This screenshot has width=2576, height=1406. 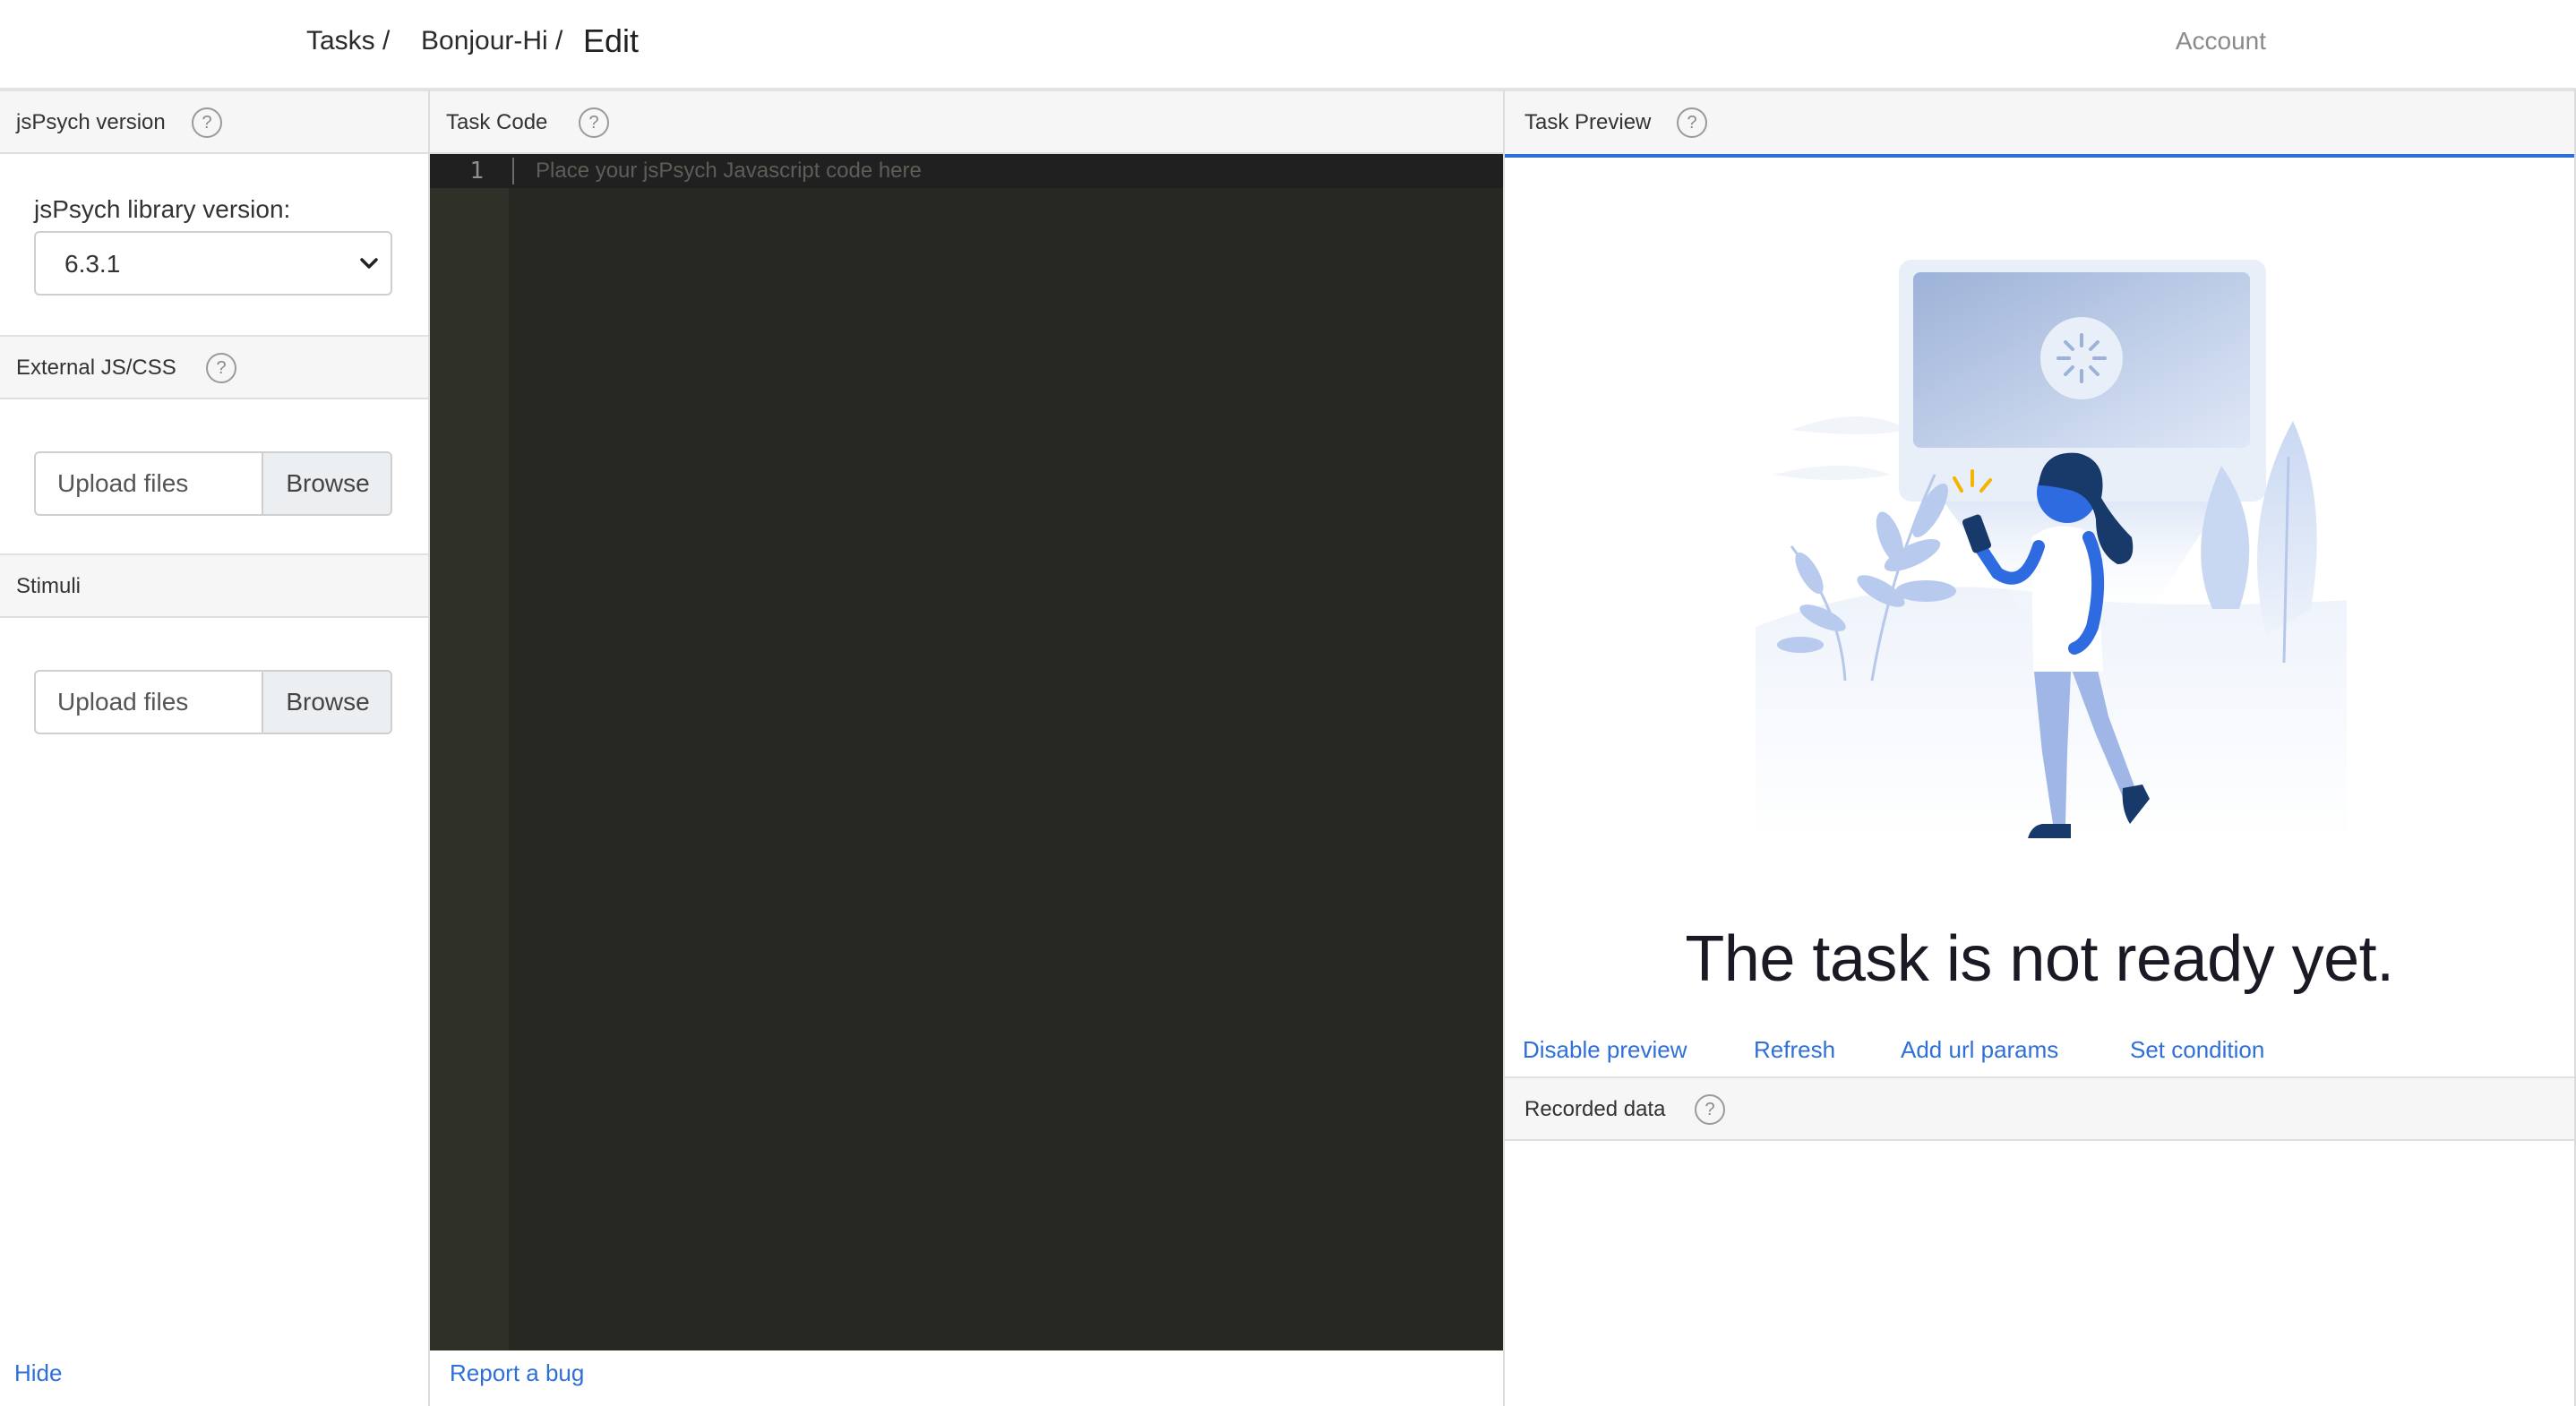 I want to click on library-version-label: jsPsych library version:, so click(x=162, y=209).